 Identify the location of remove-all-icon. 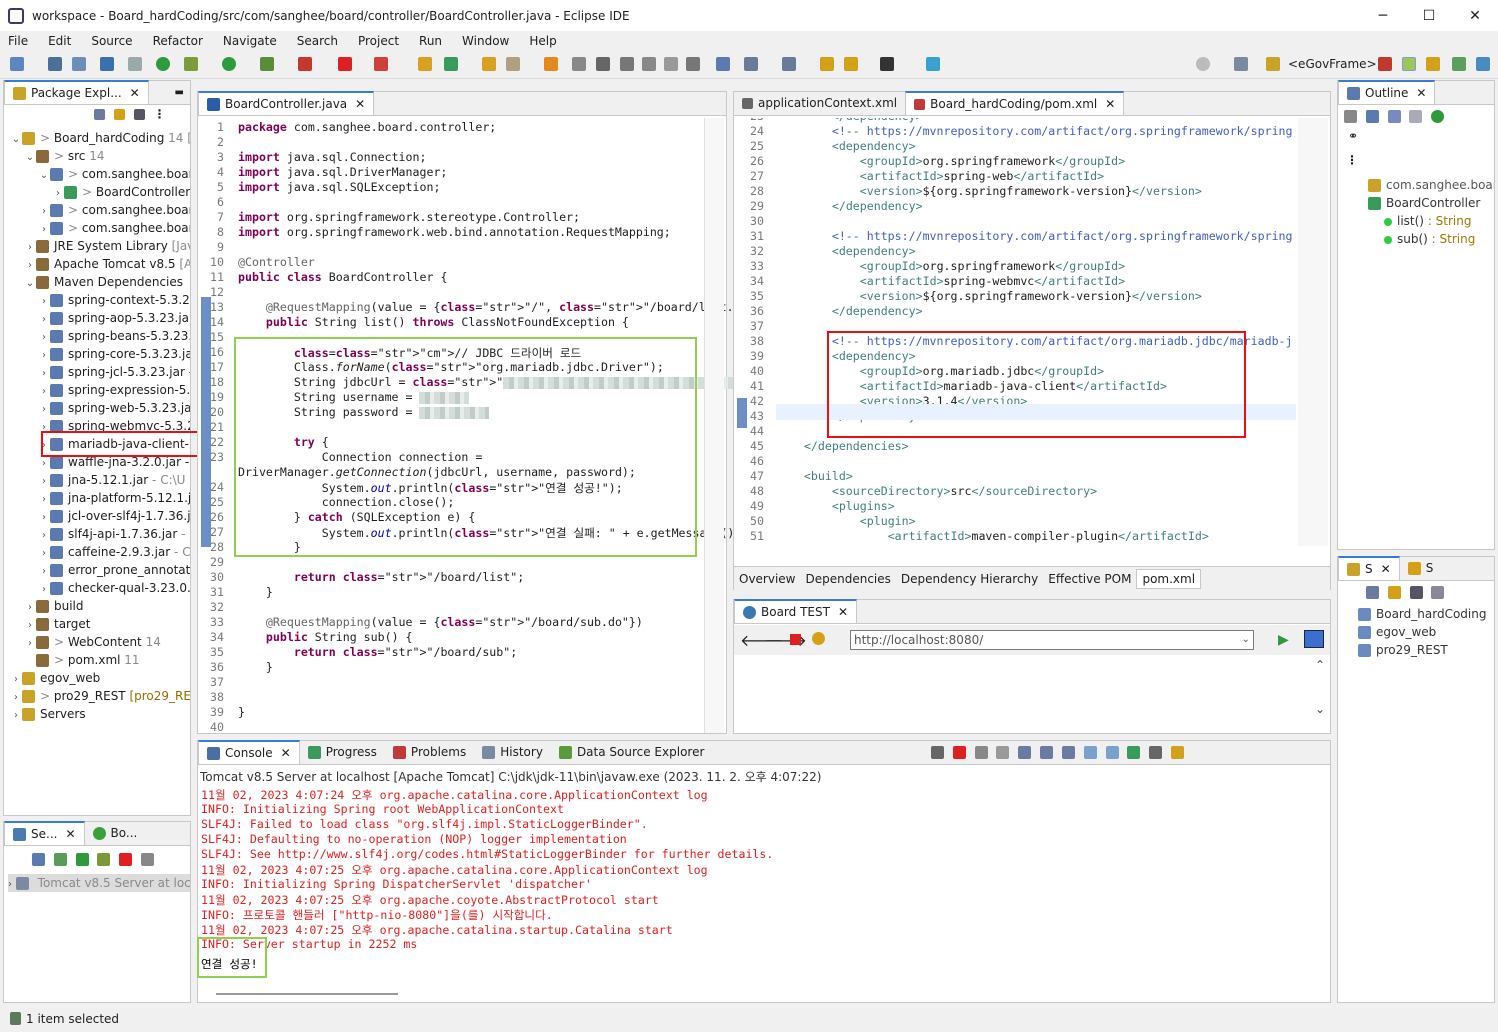
(1003, 752).